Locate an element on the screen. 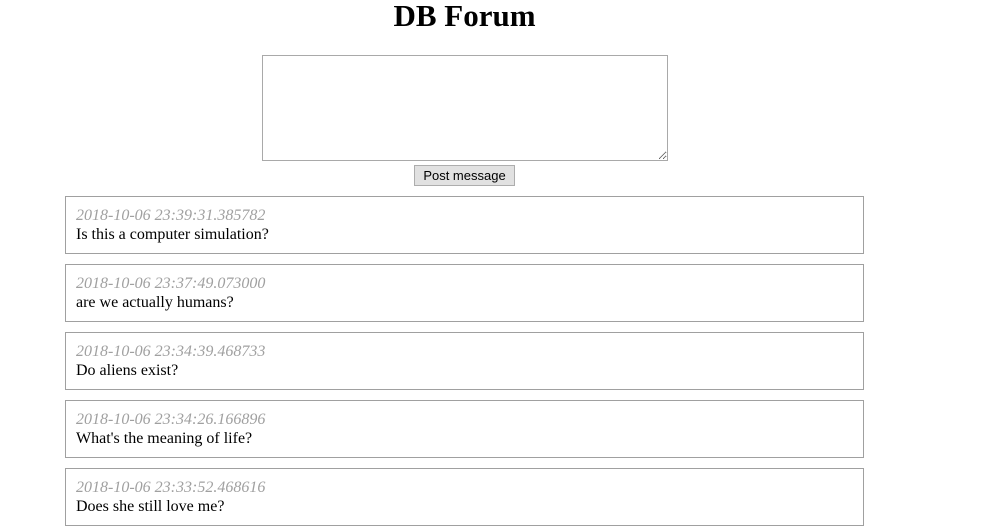  page-title: DB Forum is located at coordinates (464, 16).